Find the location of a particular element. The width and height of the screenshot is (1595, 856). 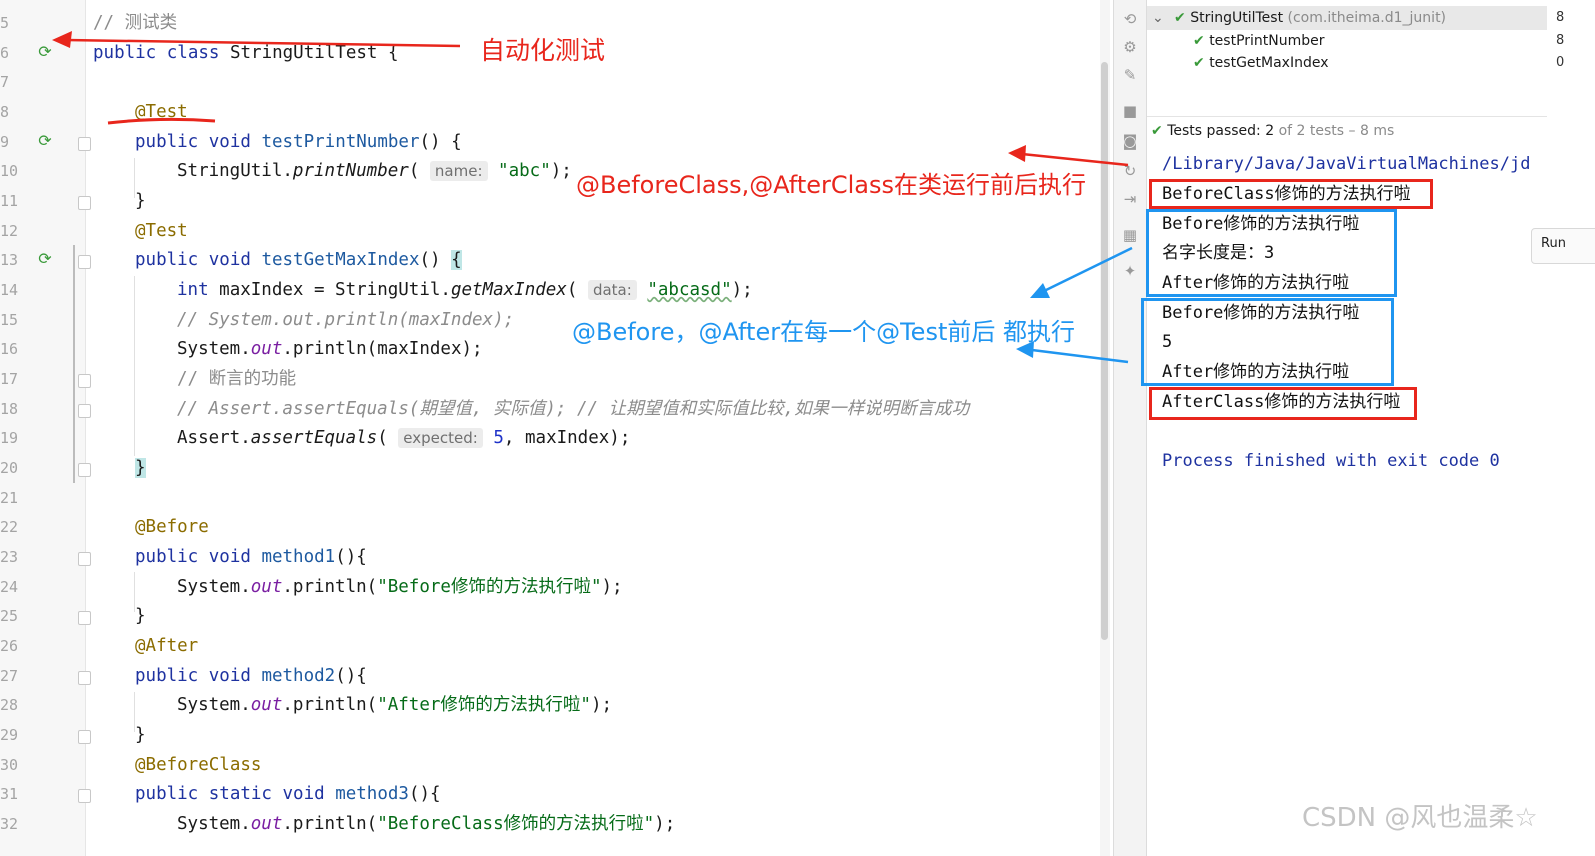

line-number: 18 is located at coordinates (9, 409).